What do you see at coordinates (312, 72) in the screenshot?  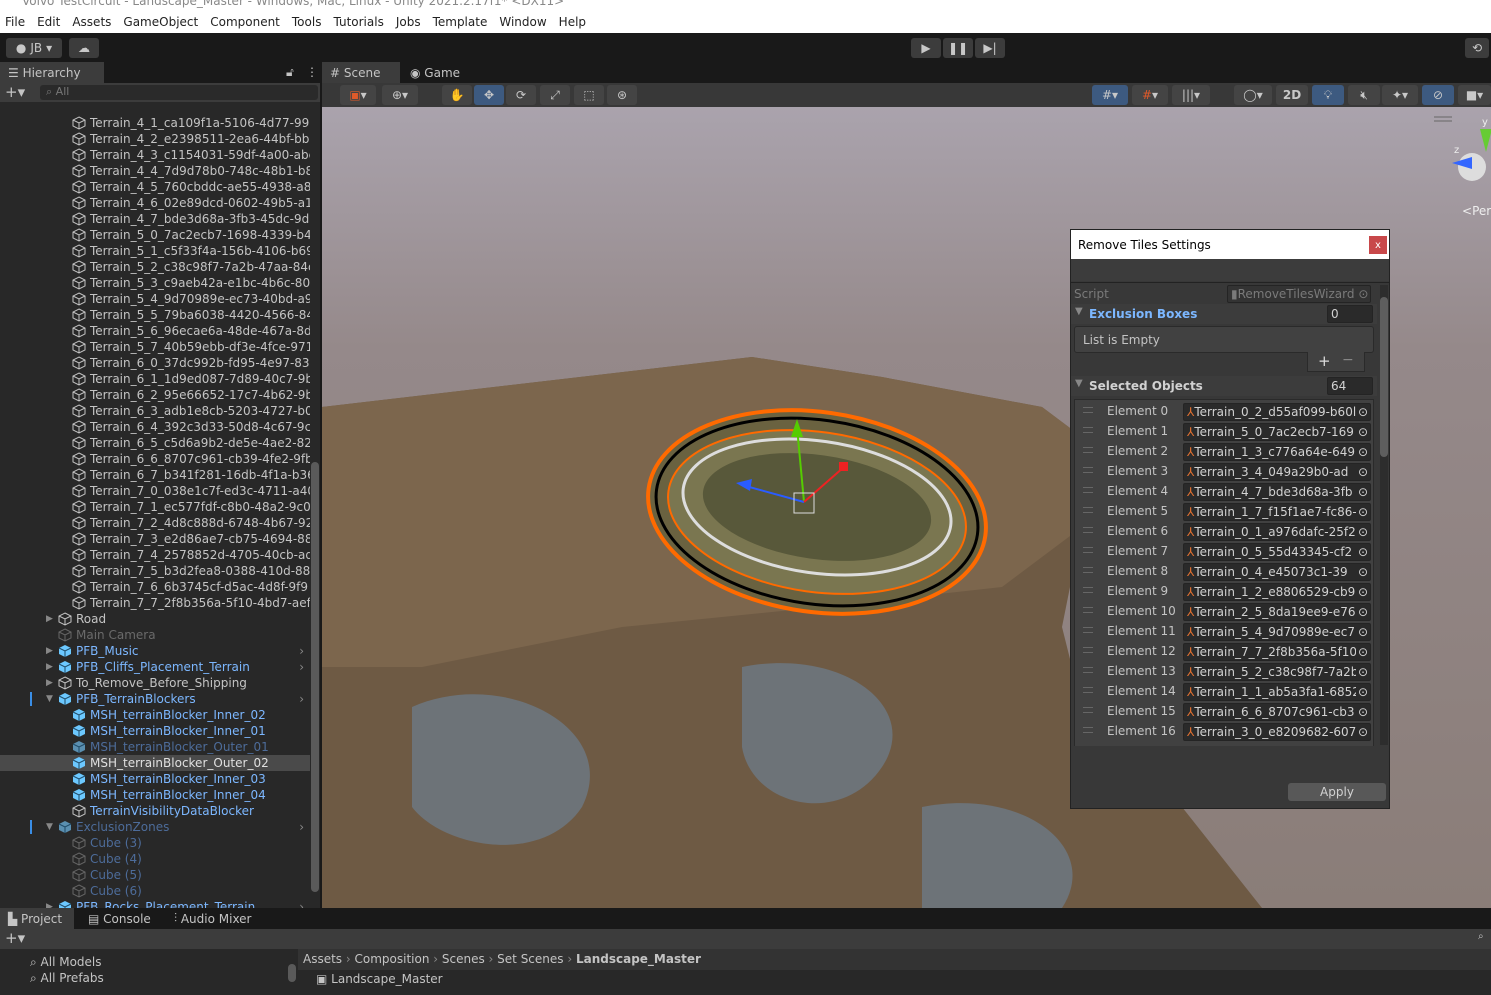 I see `more-icon: ⋮` at bounding box center [312, 72].